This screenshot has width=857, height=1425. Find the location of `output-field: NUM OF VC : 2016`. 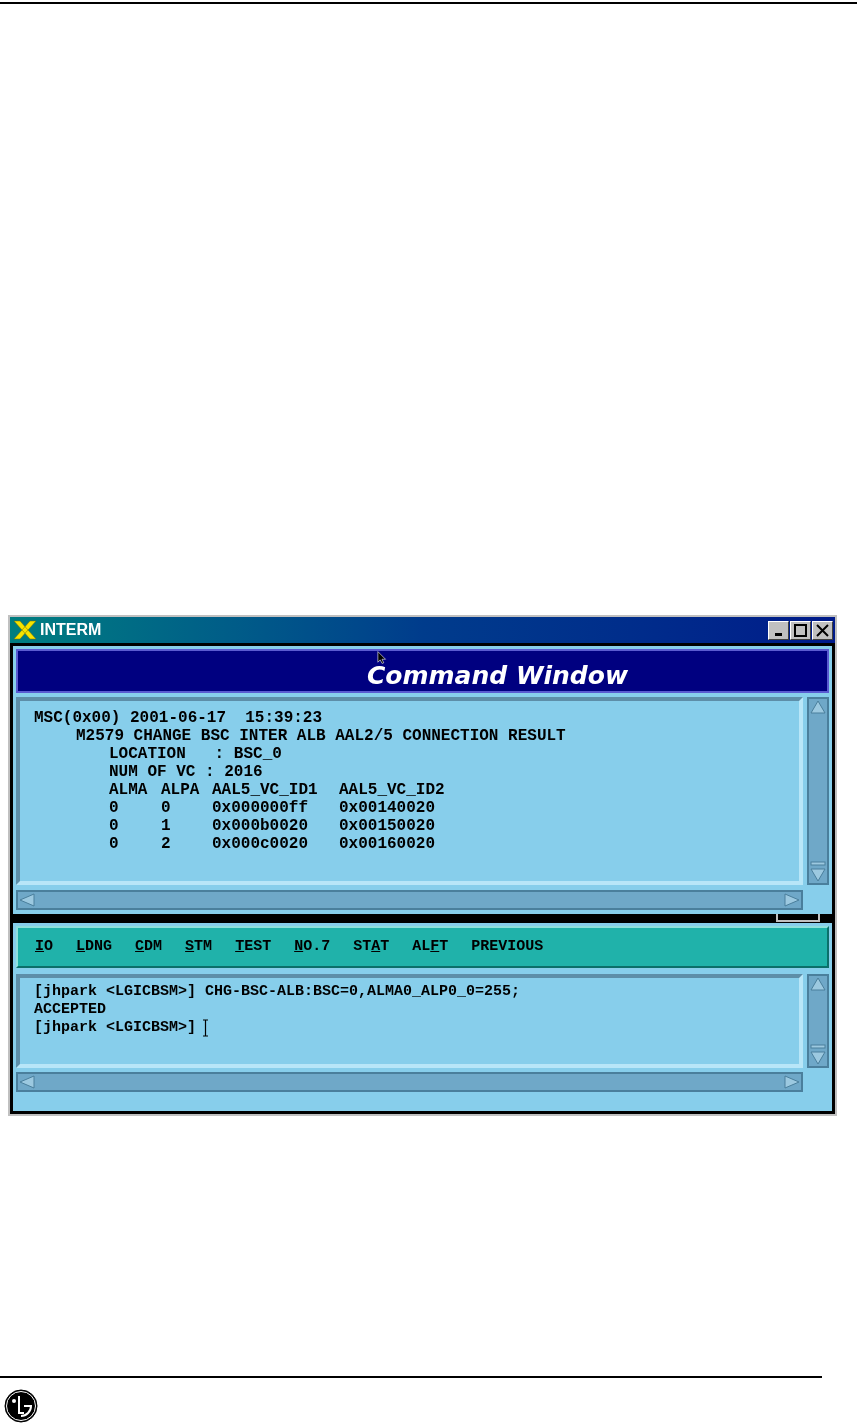

output-field: NUM OF VC : 2016 is located at coordinates (447, 772).